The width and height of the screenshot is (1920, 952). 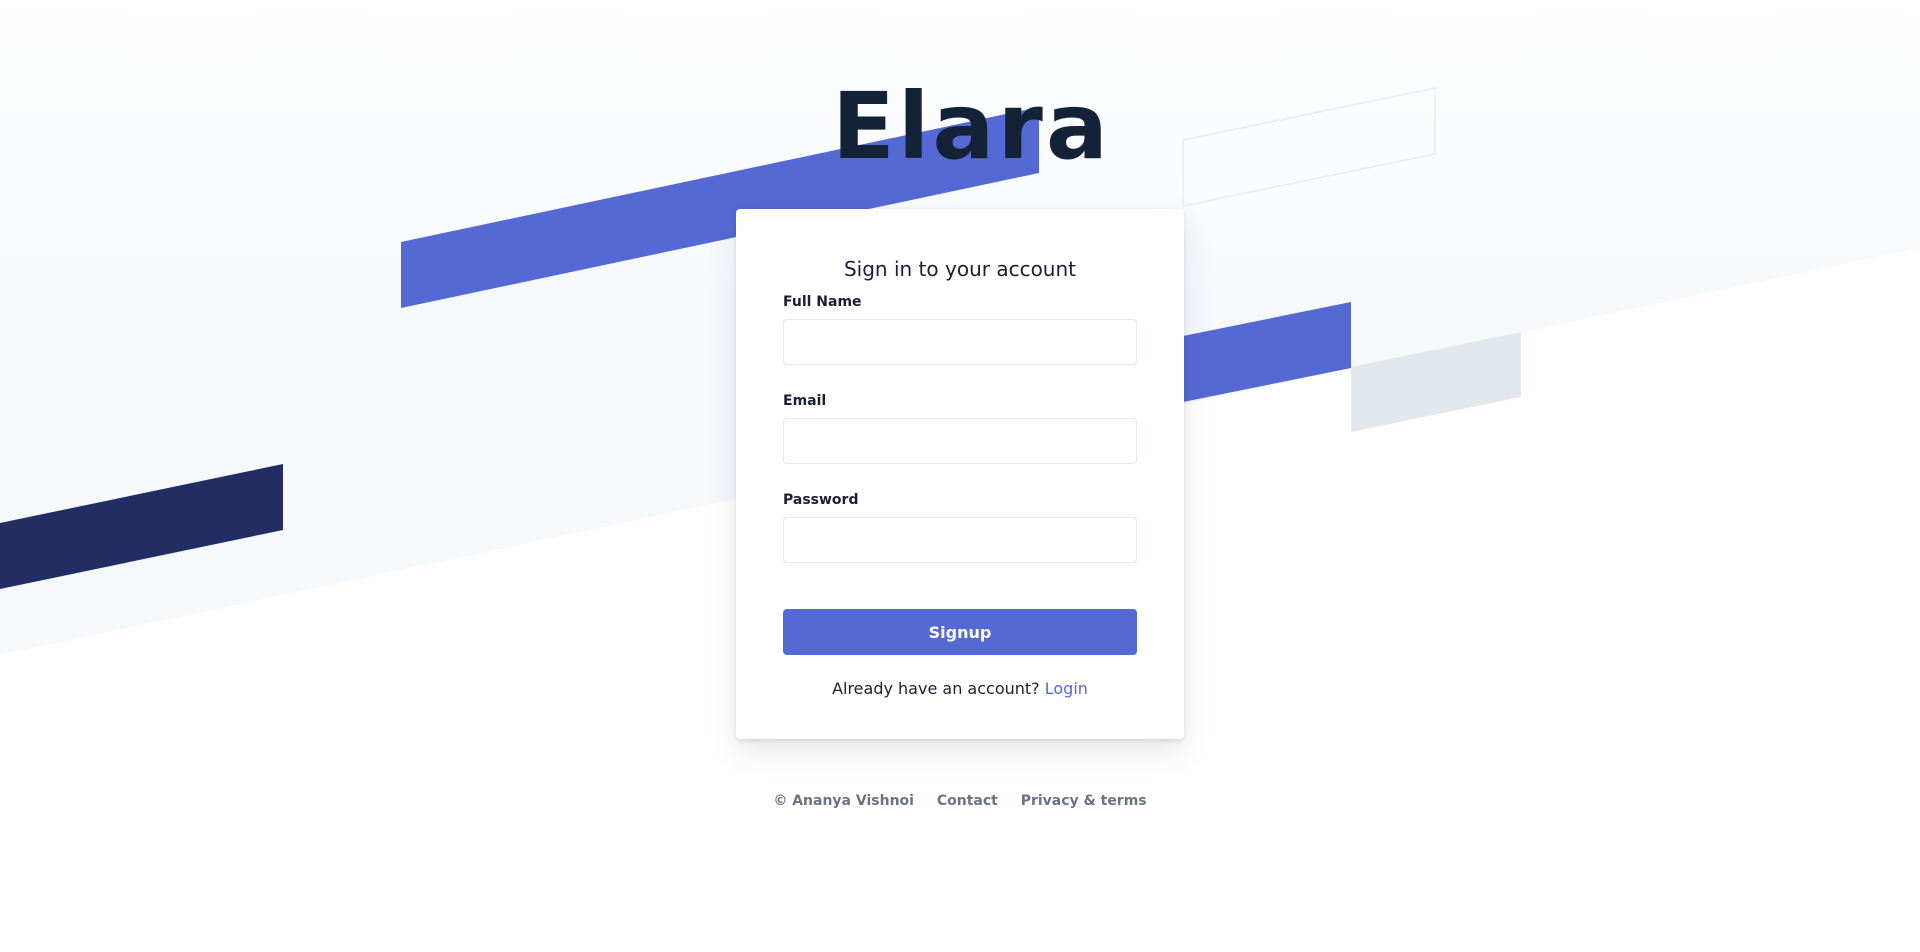 I want to click on footer-privacy-link: Privacy & terms, so click(x=1084, y=801).